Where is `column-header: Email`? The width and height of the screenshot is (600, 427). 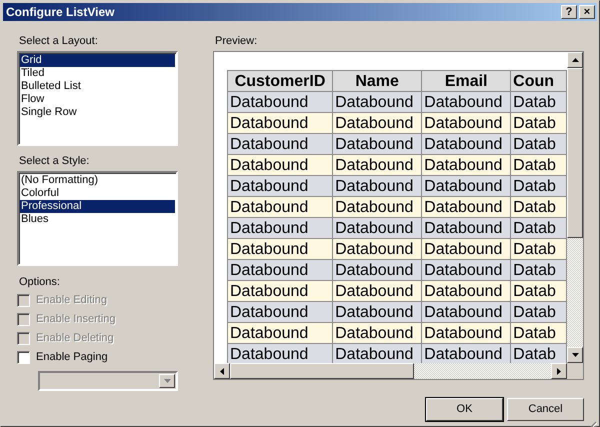
column-header: Email is located at coordinates (466, 81).